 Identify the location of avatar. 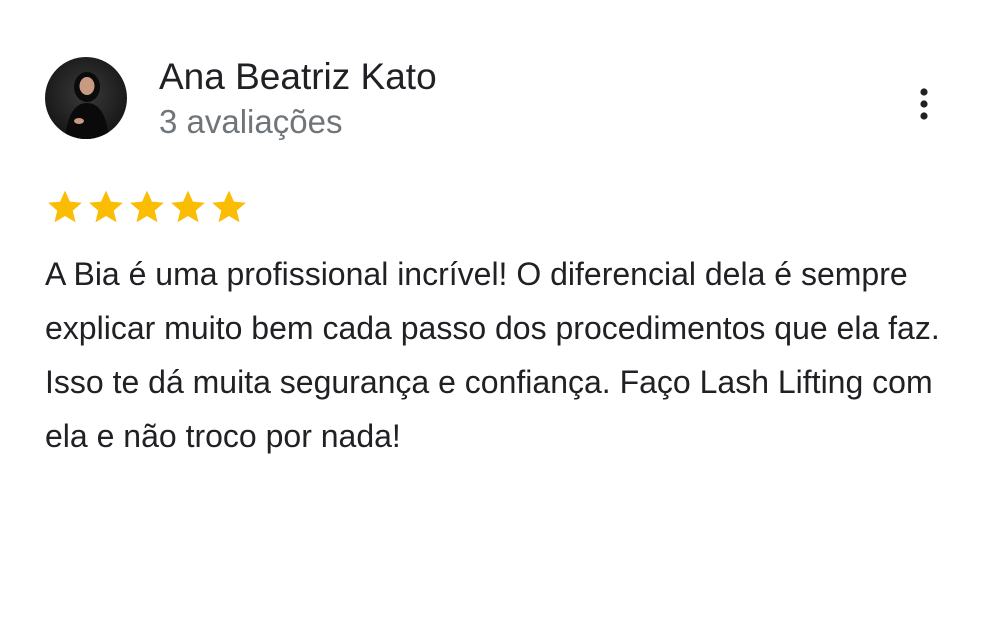
(86, 98).